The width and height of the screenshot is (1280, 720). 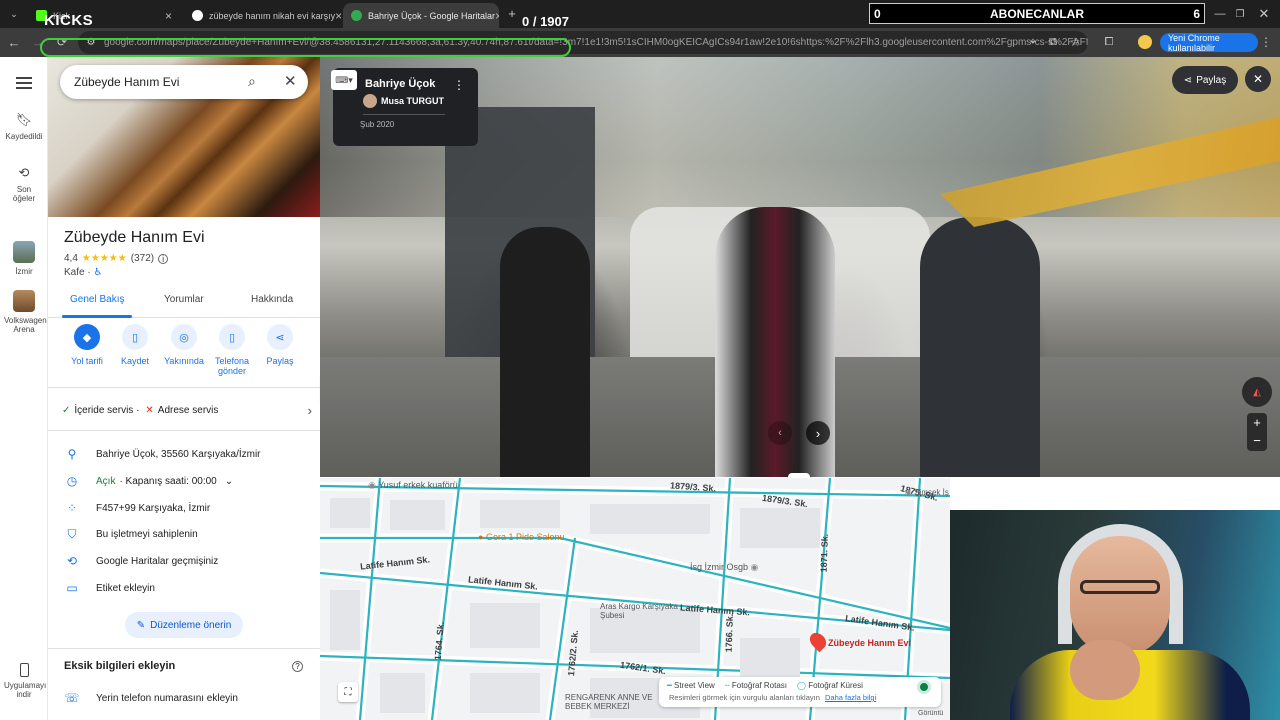 I want to click on new-tab-icon: +, so click(x=512, y=13).